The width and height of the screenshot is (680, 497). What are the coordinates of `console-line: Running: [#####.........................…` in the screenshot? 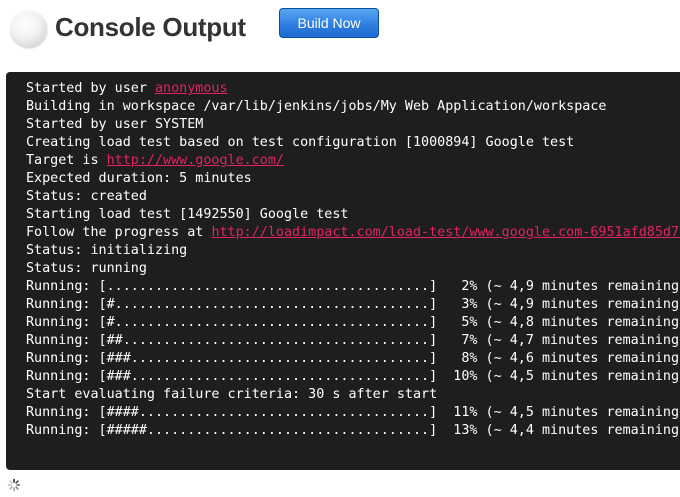 It's located at (353, 431).